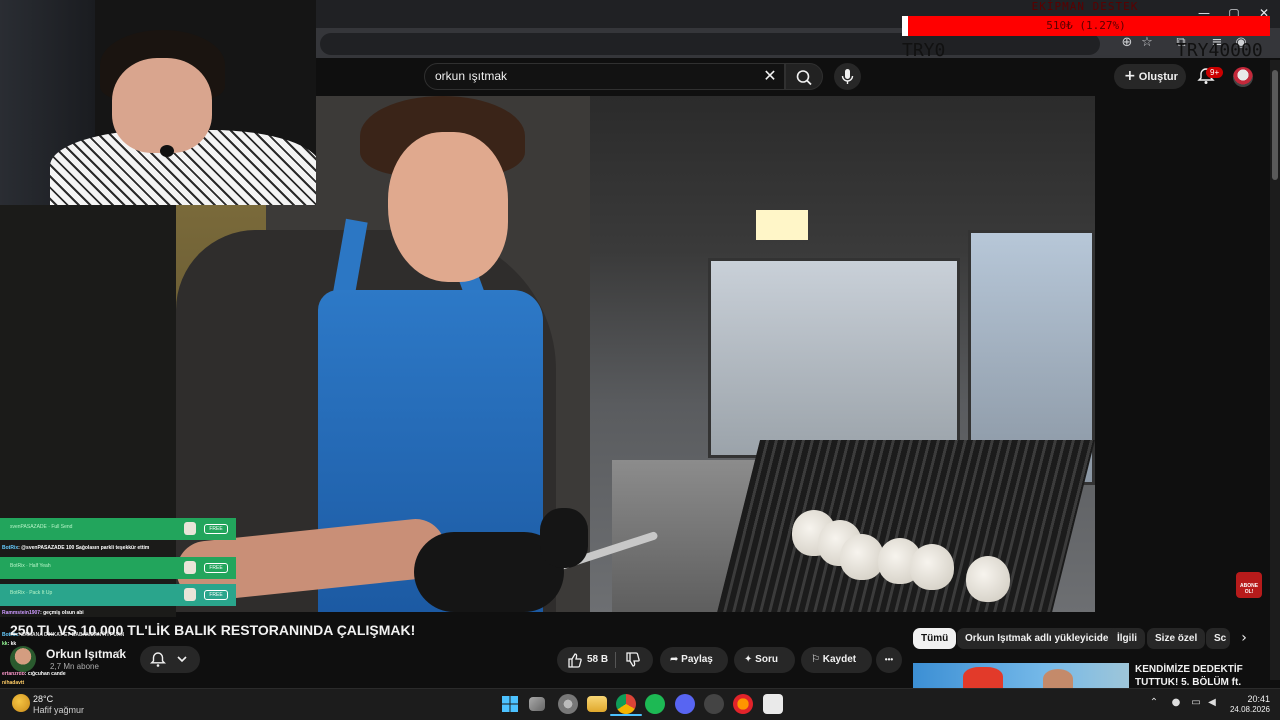  Describe the element at coordinates (988, 579) in the screenshot. I see `video-frame-fish` at that location.